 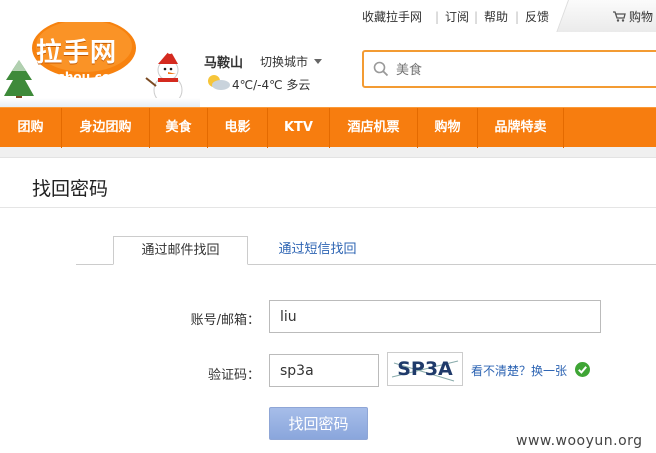 I want to click on nav-item-hotel: 酒店机票, so click(x=374, y=128).